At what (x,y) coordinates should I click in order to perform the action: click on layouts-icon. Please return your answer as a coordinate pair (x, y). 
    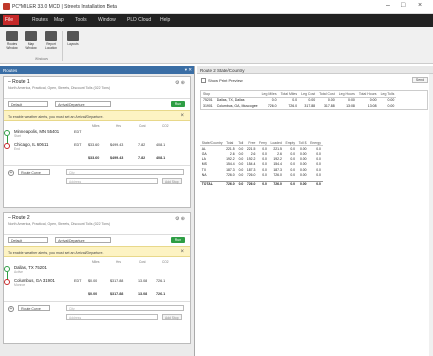
    Looking at the image, I should click on (73, 36).